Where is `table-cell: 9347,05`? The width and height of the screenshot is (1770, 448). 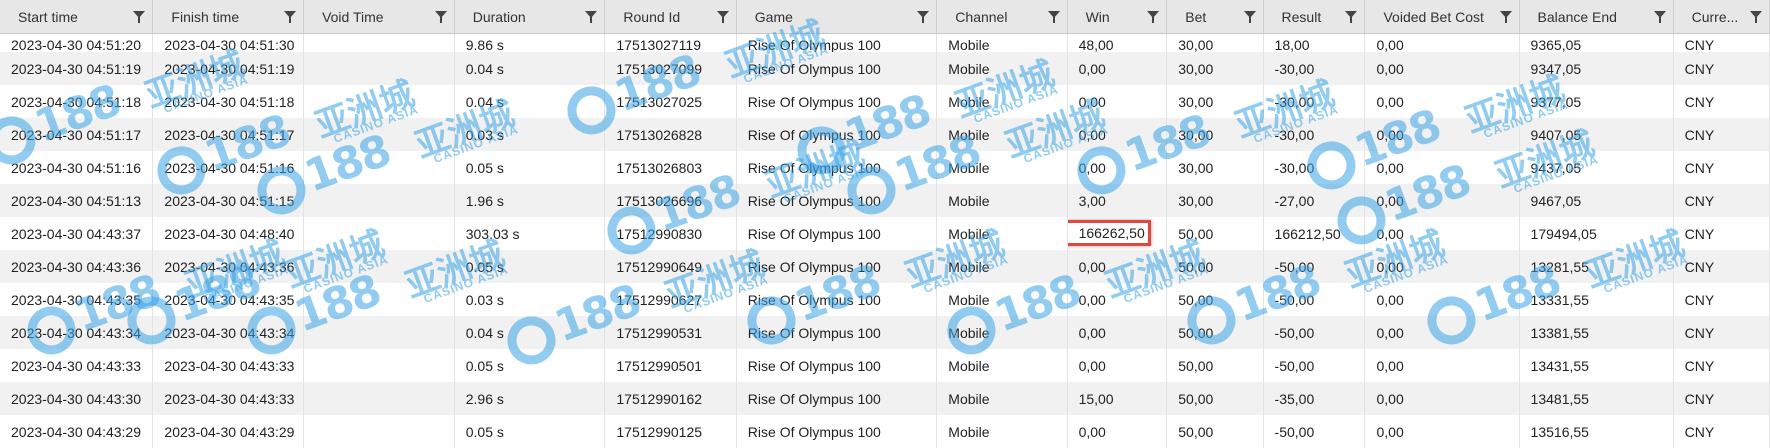
table-cell: 9347,05 is located at coordinates (1596, 68).